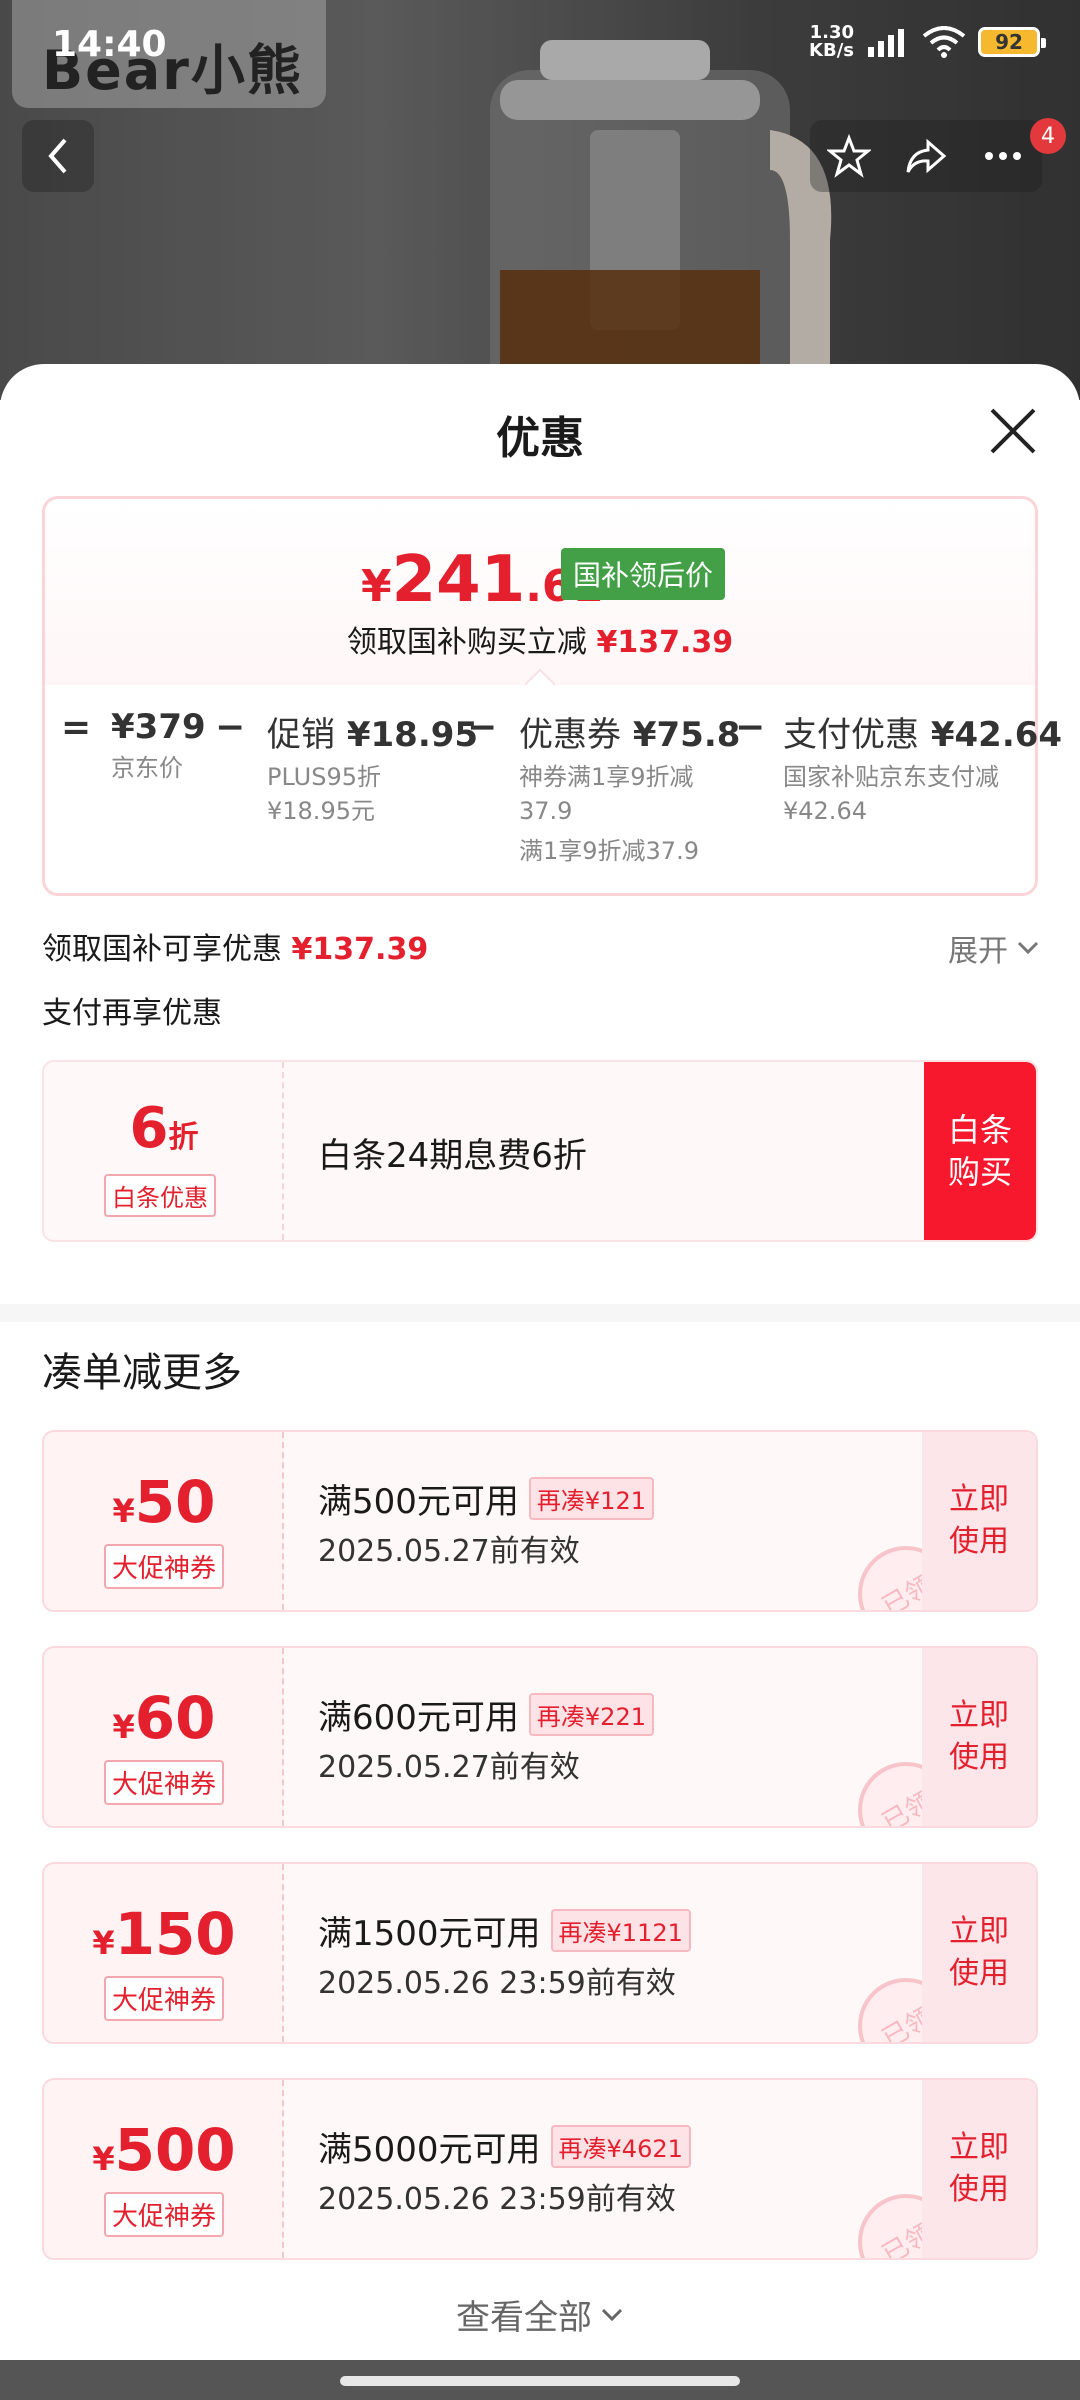 This screenshot has height=2400, width=1080. What do you see at coordinates (591, 1498) in the screenshot?
I see `coupon-extra-badge: 再凑¥121` at bounding box center [591, 1498].